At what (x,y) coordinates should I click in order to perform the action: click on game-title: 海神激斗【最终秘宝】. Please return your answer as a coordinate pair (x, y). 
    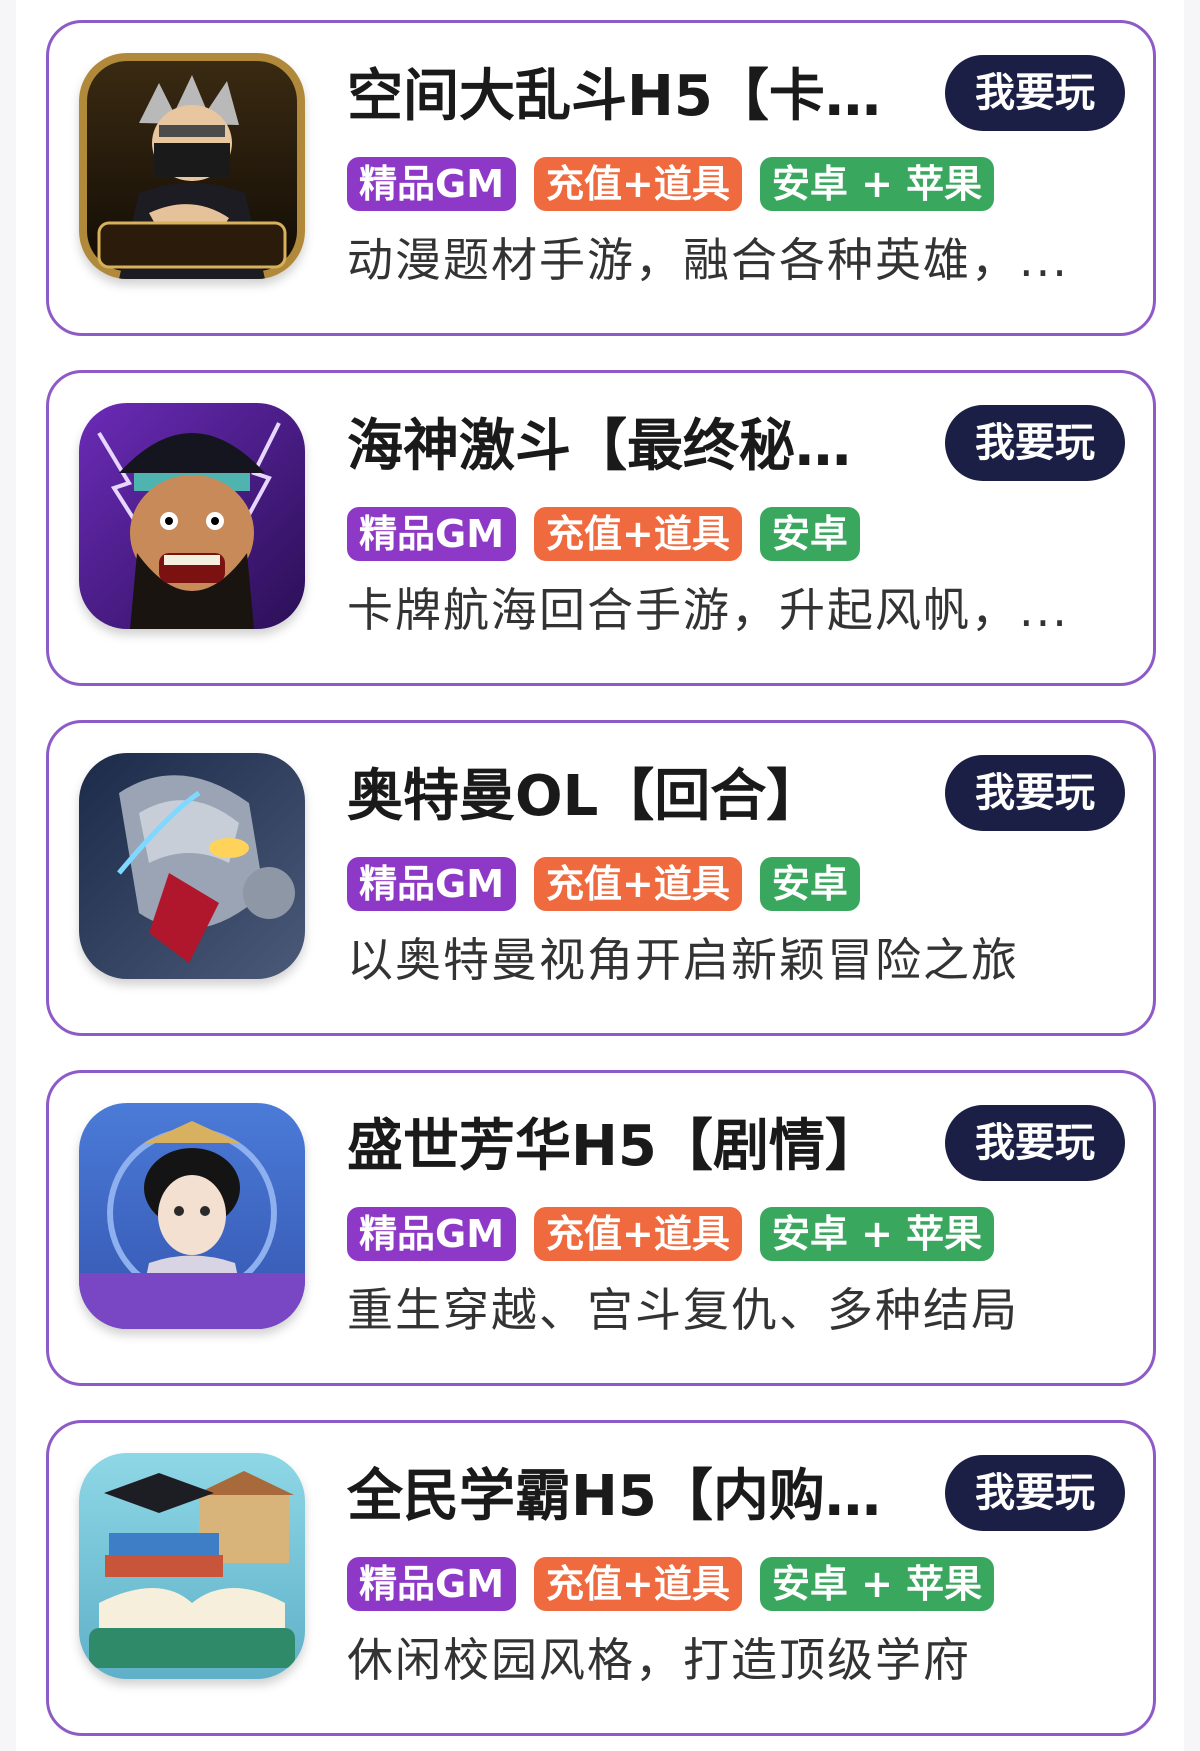
    Looking at the image, I should click on (617, 446).